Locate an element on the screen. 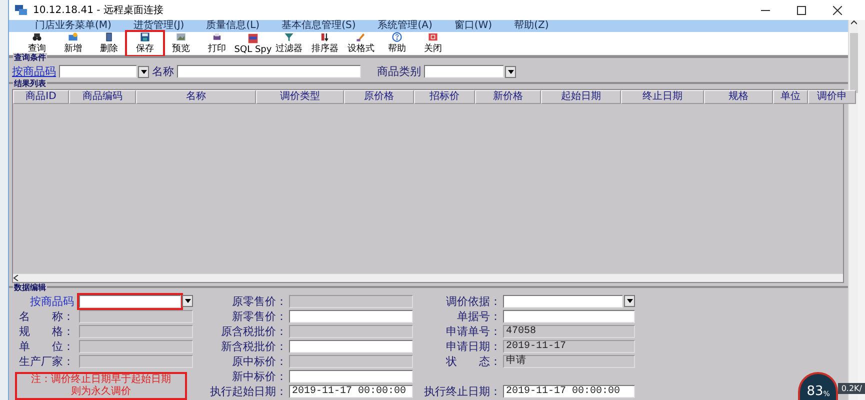 The height and width of the screenshot is (400, 865). field-label: 名 称： is located at coordinates (46, 316).